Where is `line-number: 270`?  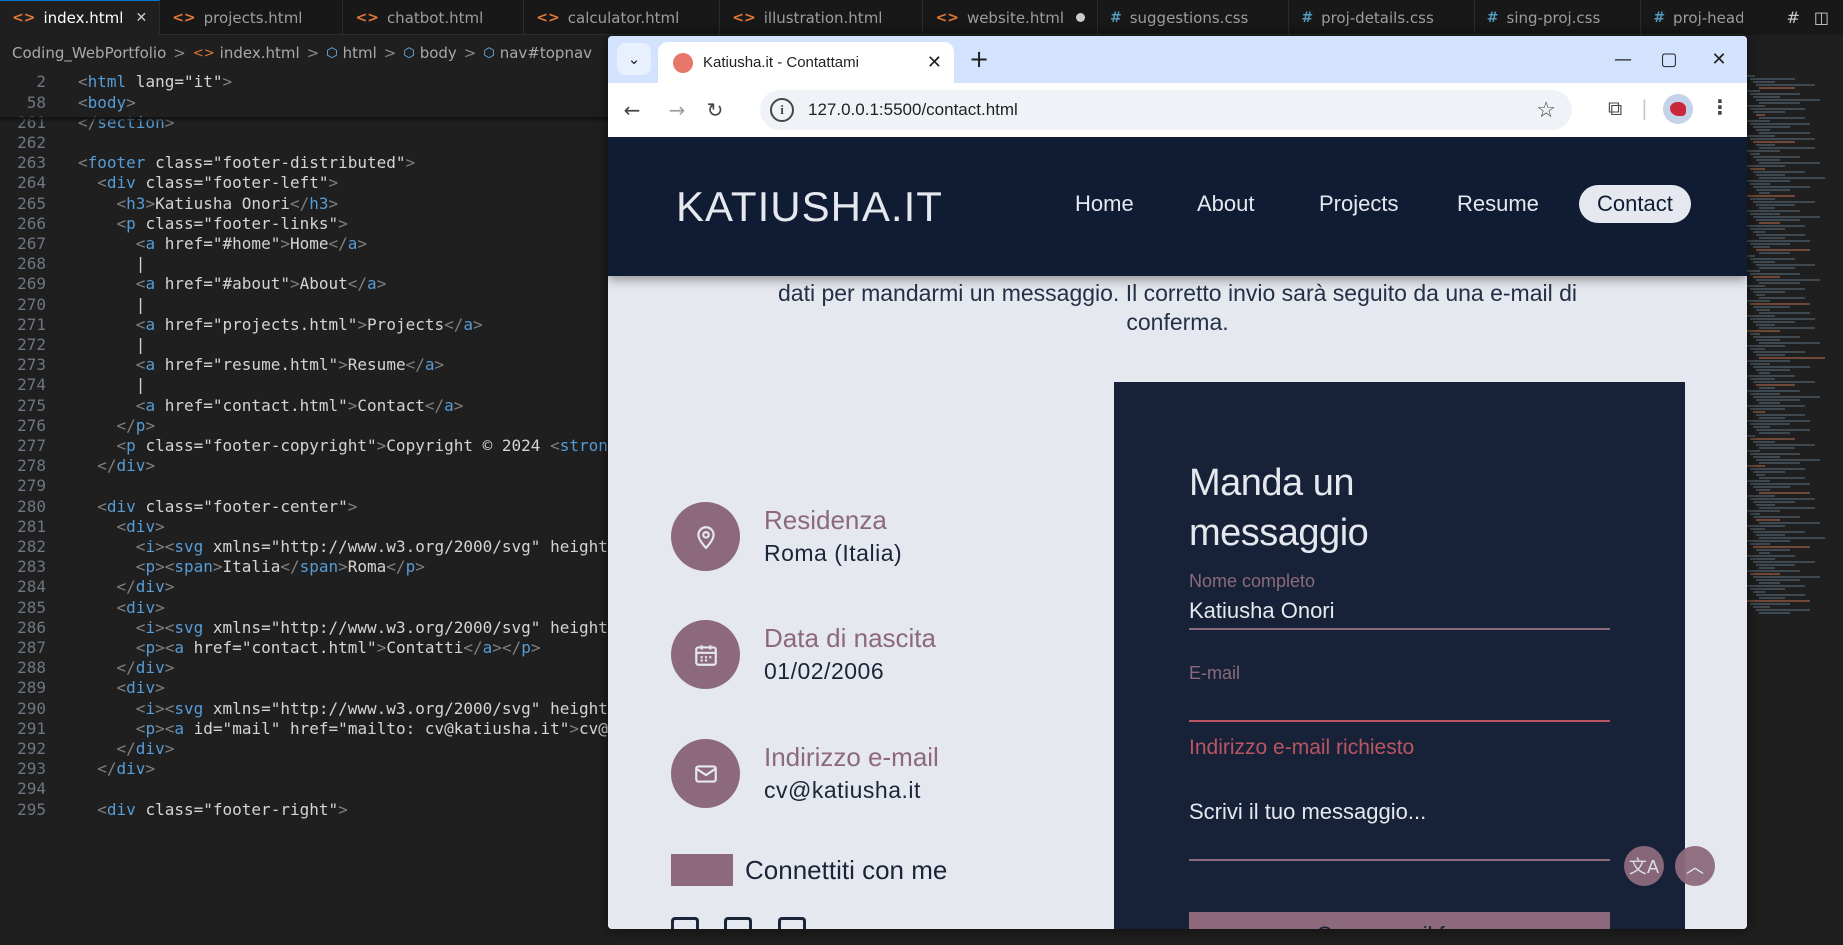 line-number: 270 is located at coordinates (31, 304).